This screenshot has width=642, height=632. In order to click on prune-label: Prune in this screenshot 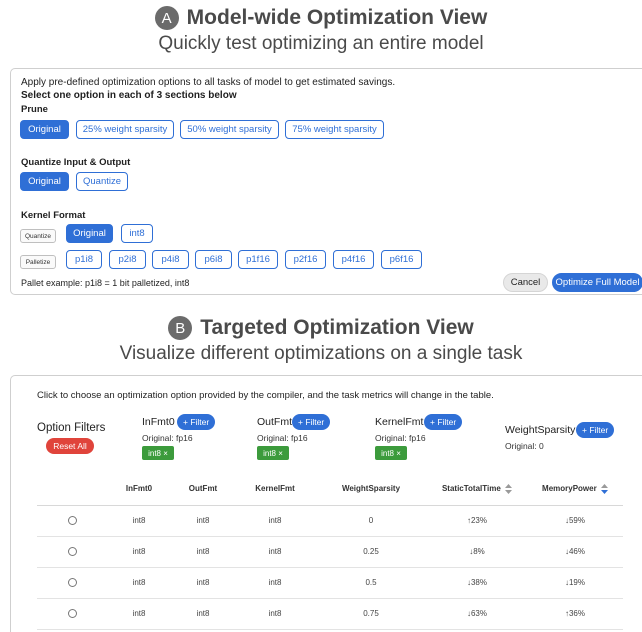, I will do `click(34, 109)`.